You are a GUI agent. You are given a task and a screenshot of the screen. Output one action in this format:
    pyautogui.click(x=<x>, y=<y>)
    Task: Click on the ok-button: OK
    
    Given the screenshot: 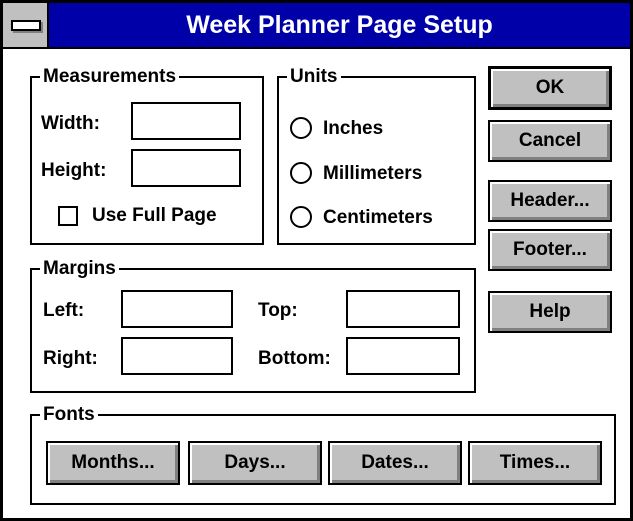 What is the action you would take?
    pyautogui.click(x=550, y=88)
    